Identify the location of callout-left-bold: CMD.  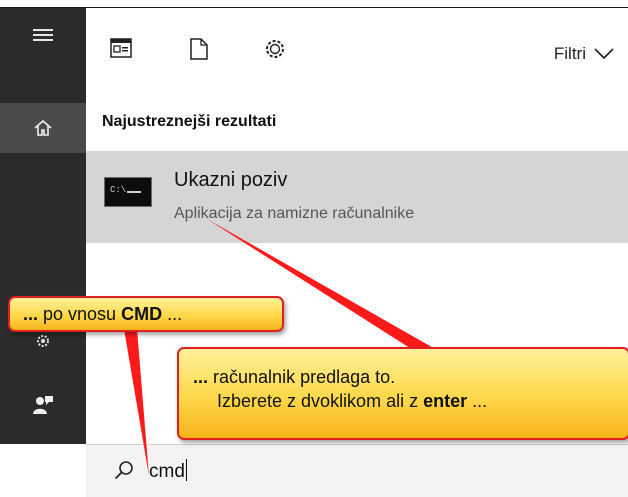
(142, 314).